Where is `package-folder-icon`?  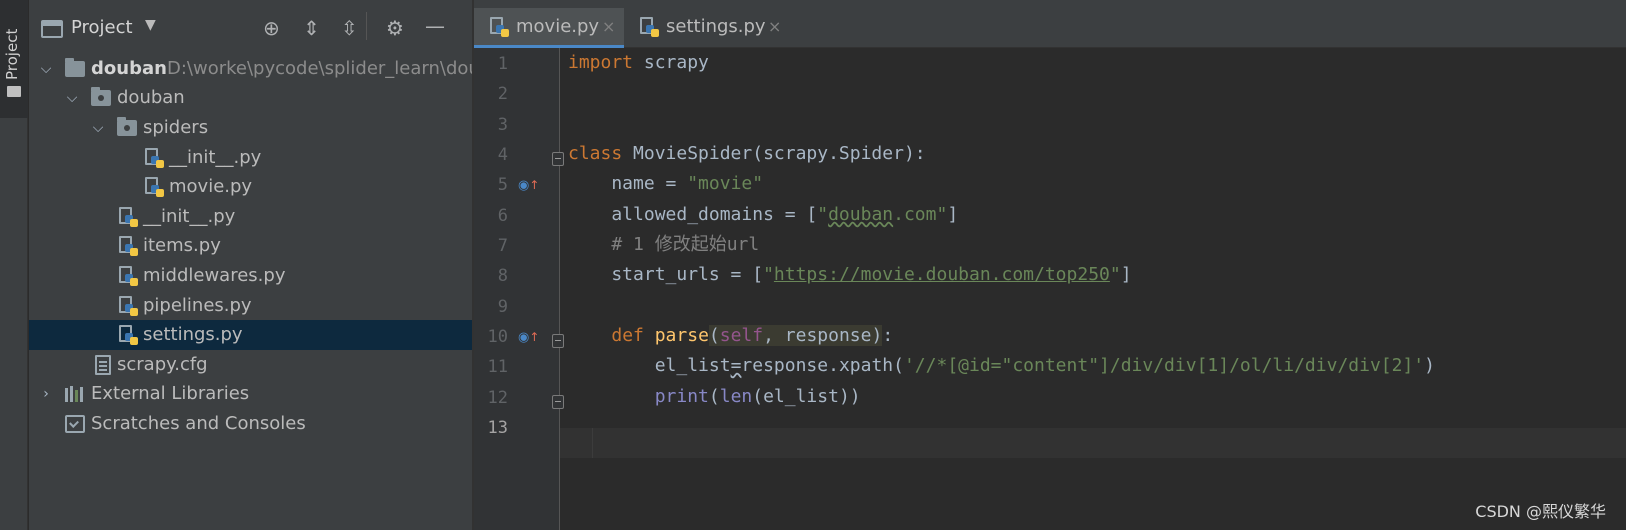
package-folder-icon is located at coordinates (101, 96).